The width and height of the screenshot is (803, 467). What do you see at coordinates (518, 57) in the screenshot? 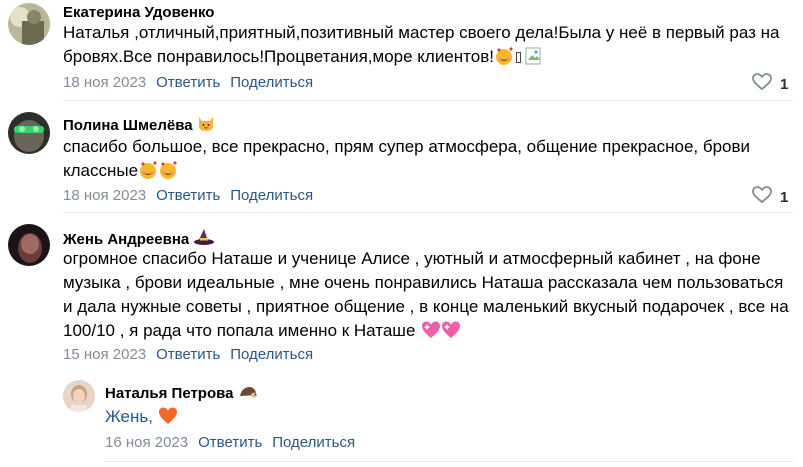
I see `missing-glyph-icon` at bounding box center [518, 57].